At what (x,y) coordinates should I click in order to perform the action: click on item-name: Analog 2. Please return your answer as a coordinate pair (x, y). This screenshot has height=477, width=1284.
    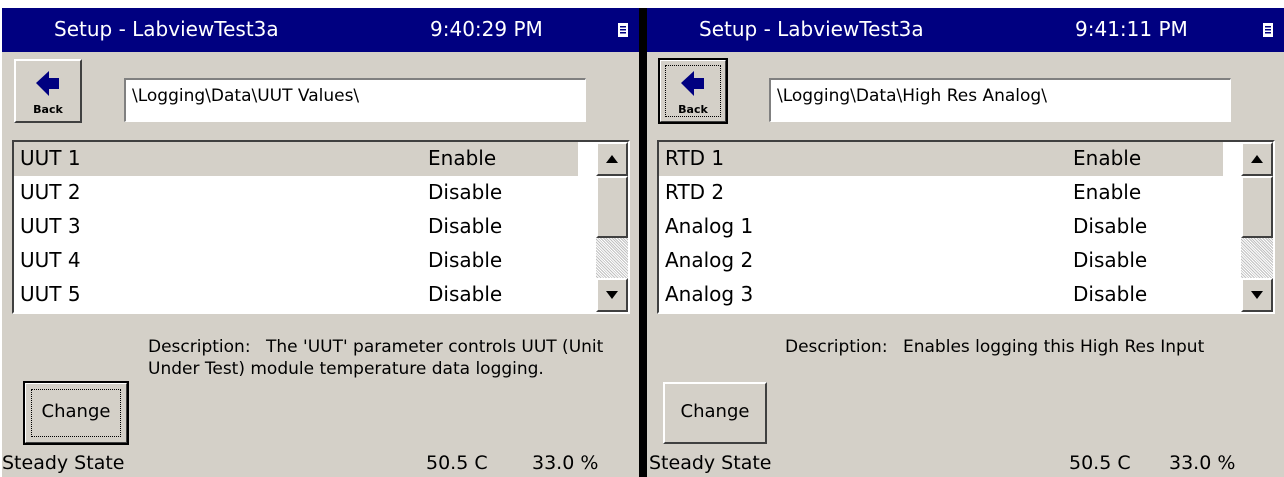
    Looking at the image, I should click on (709, 260).